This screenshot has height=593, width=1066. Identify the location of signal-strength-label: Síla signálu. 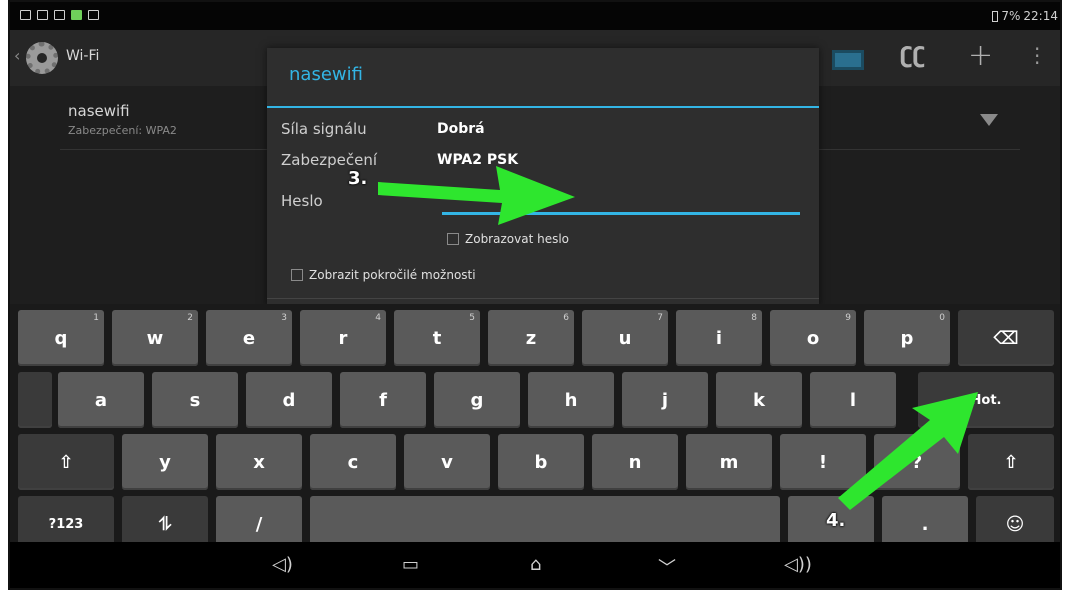
(324, 129).